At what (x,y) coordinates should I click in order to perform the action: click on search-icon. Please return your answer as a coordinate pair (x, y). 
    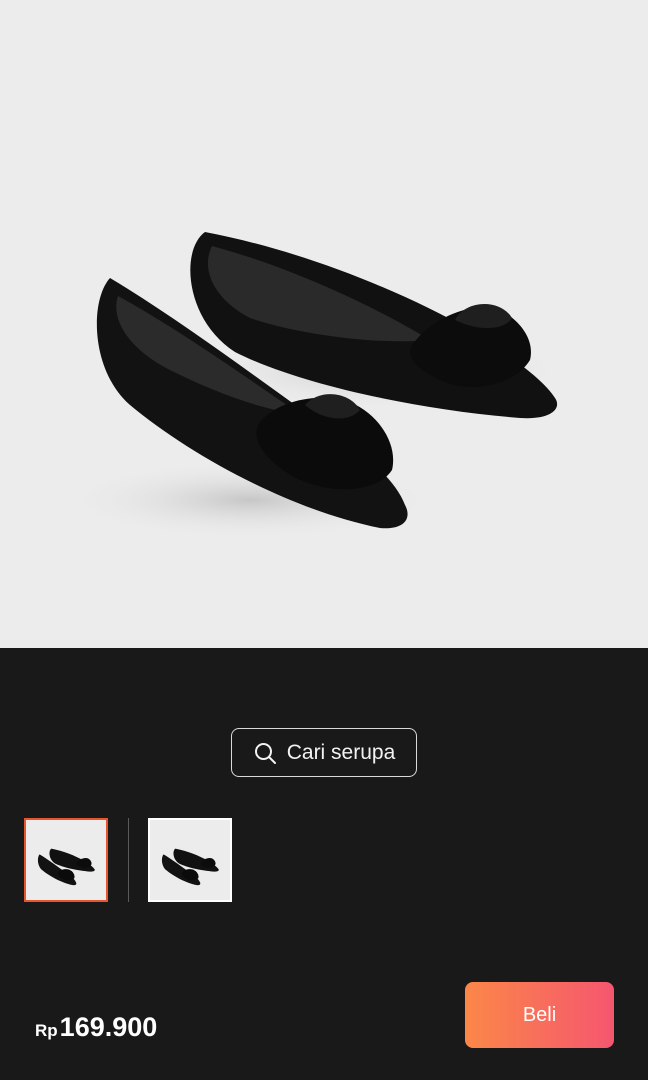
    Looking at the image, I should click on (265, 753).